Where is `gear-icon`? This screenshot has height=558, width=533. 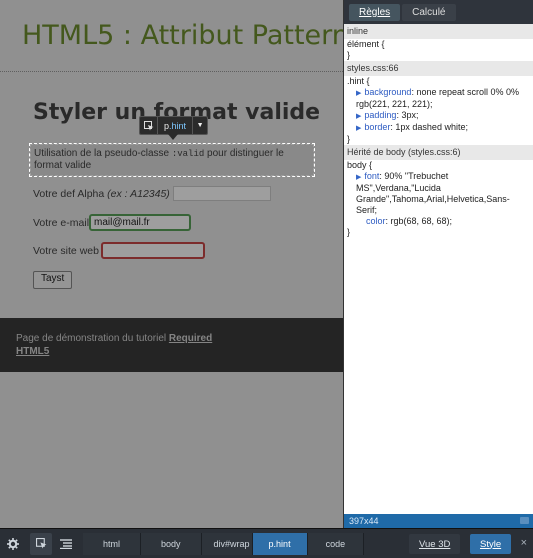 gear-icon is located at coordinates (13, 544).